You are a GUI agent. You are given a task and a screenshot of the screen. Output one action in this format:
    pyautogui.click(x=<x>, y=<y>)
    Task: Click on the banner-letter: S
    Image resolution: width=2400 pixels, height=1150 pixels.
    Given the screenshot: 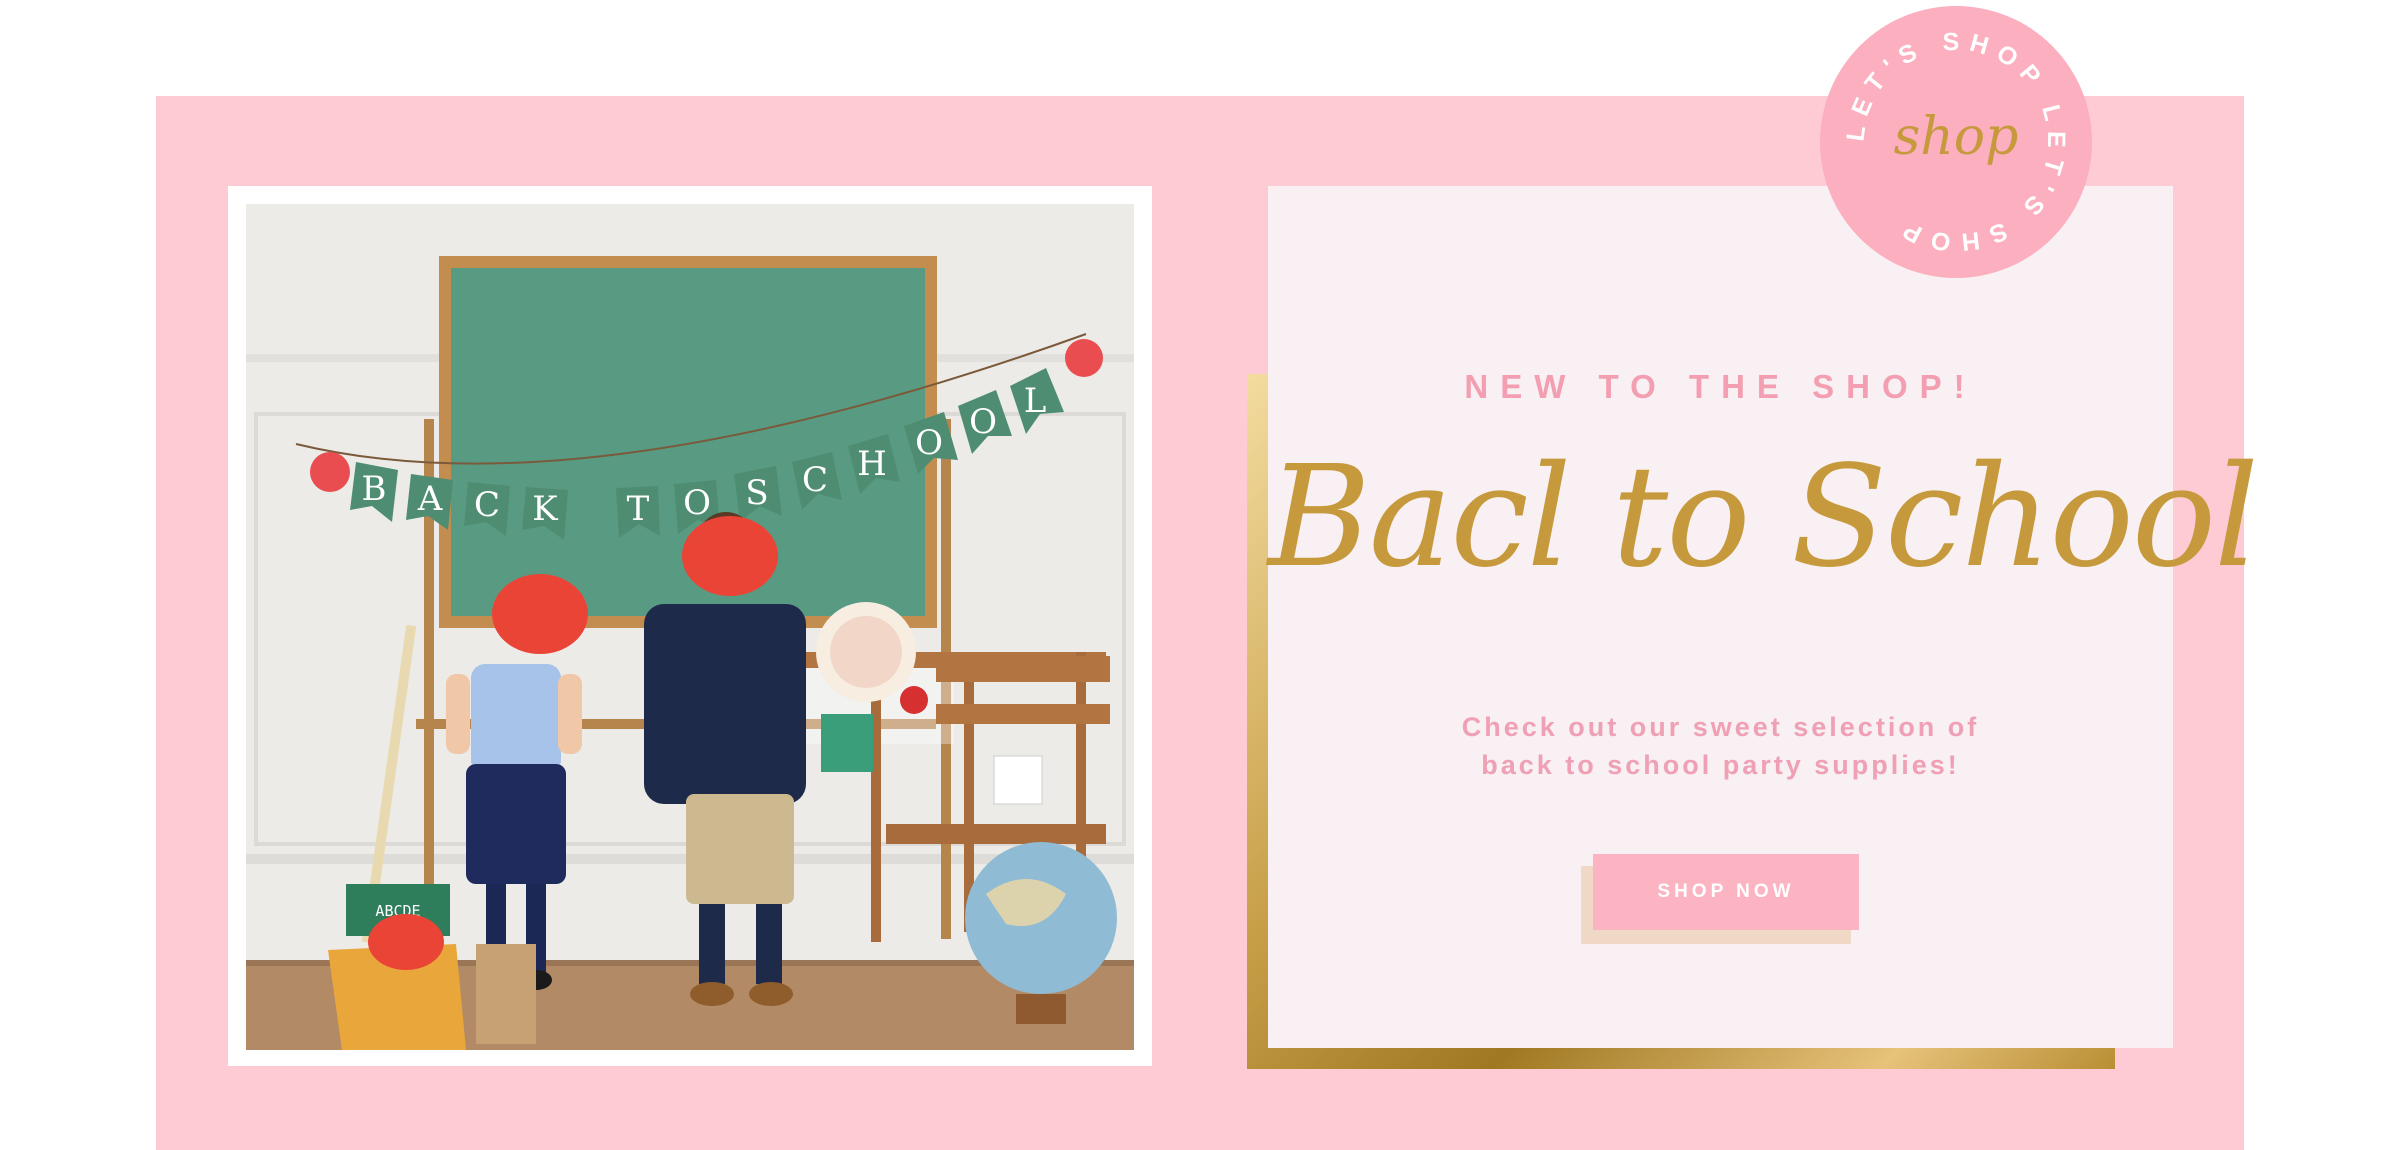 What is the action you would take?
    pyautogui.click(x=756, y=493)
    